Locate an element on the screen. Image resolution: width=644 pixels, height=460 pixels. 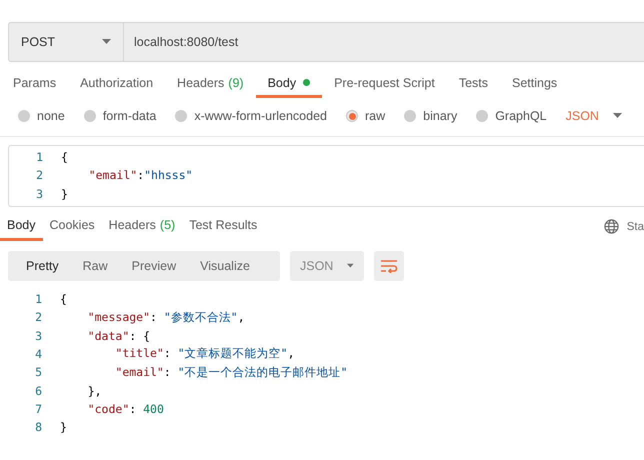
code-line: "title": "文章标题不能为空", is located at coordinates (204, 354).